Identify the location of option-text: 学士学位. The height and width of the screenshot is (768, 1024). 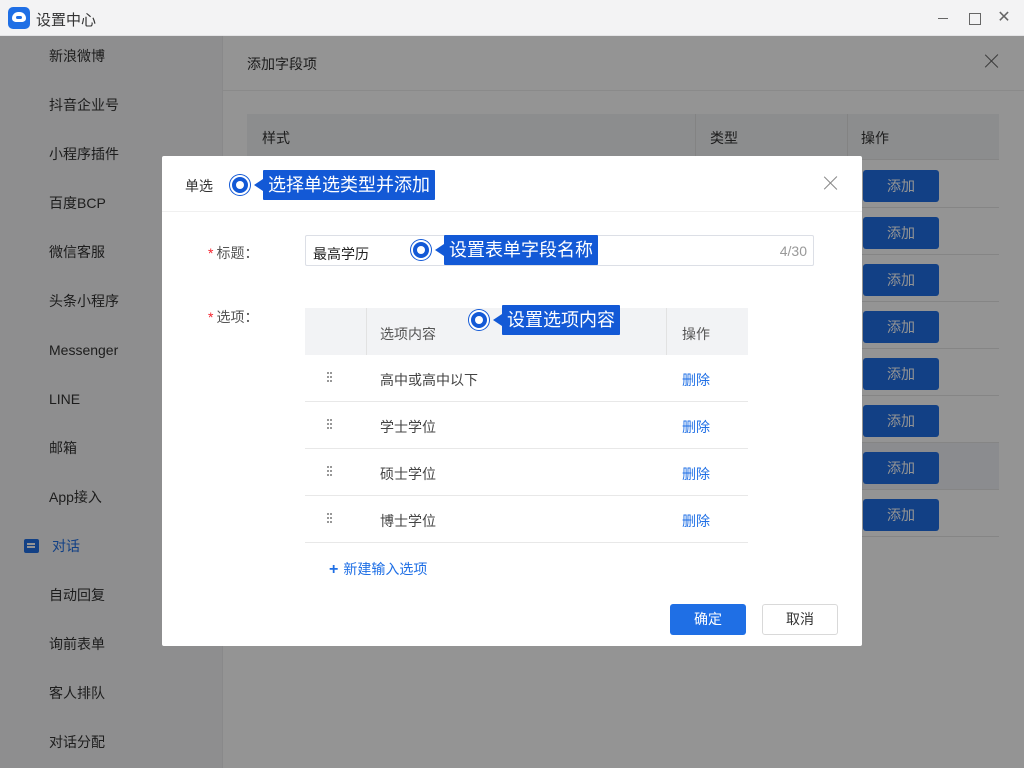
(408, 427).